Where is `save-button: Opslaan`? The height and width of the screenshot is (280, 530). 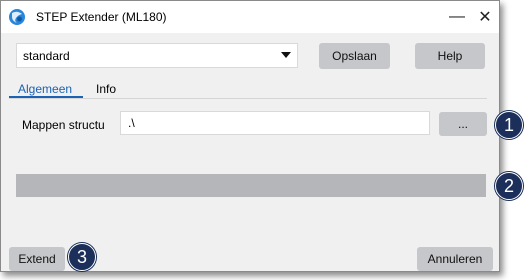
save-button: Opslaan is located at coordinates (354, 56).